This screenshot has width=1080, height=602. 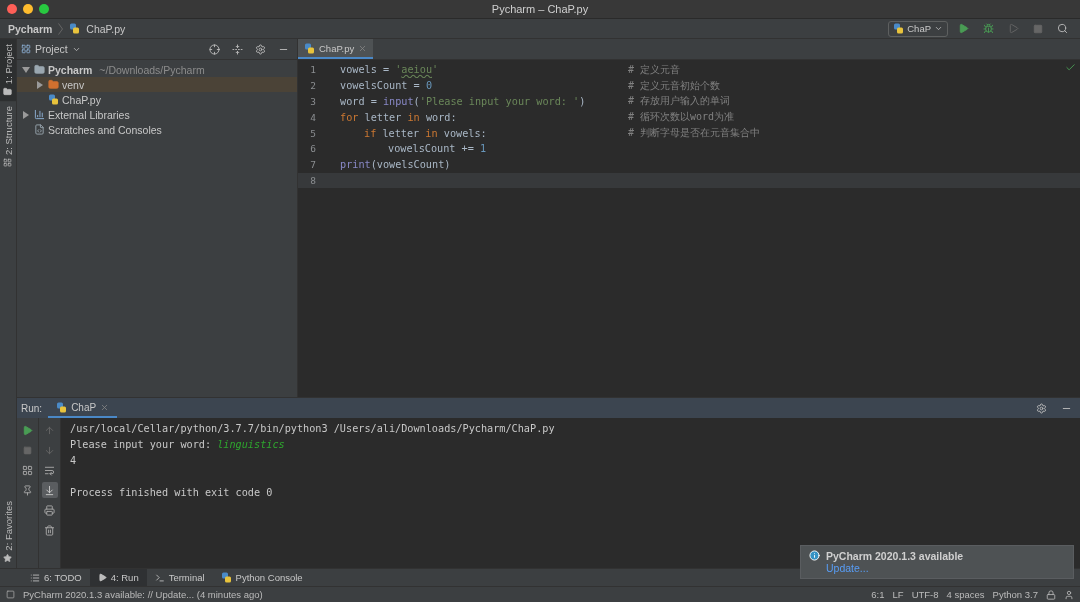 What do you see at coordinates (1051, 594) in the screenshot?
I see `lock-icon` at bounding box center [1051, 594].